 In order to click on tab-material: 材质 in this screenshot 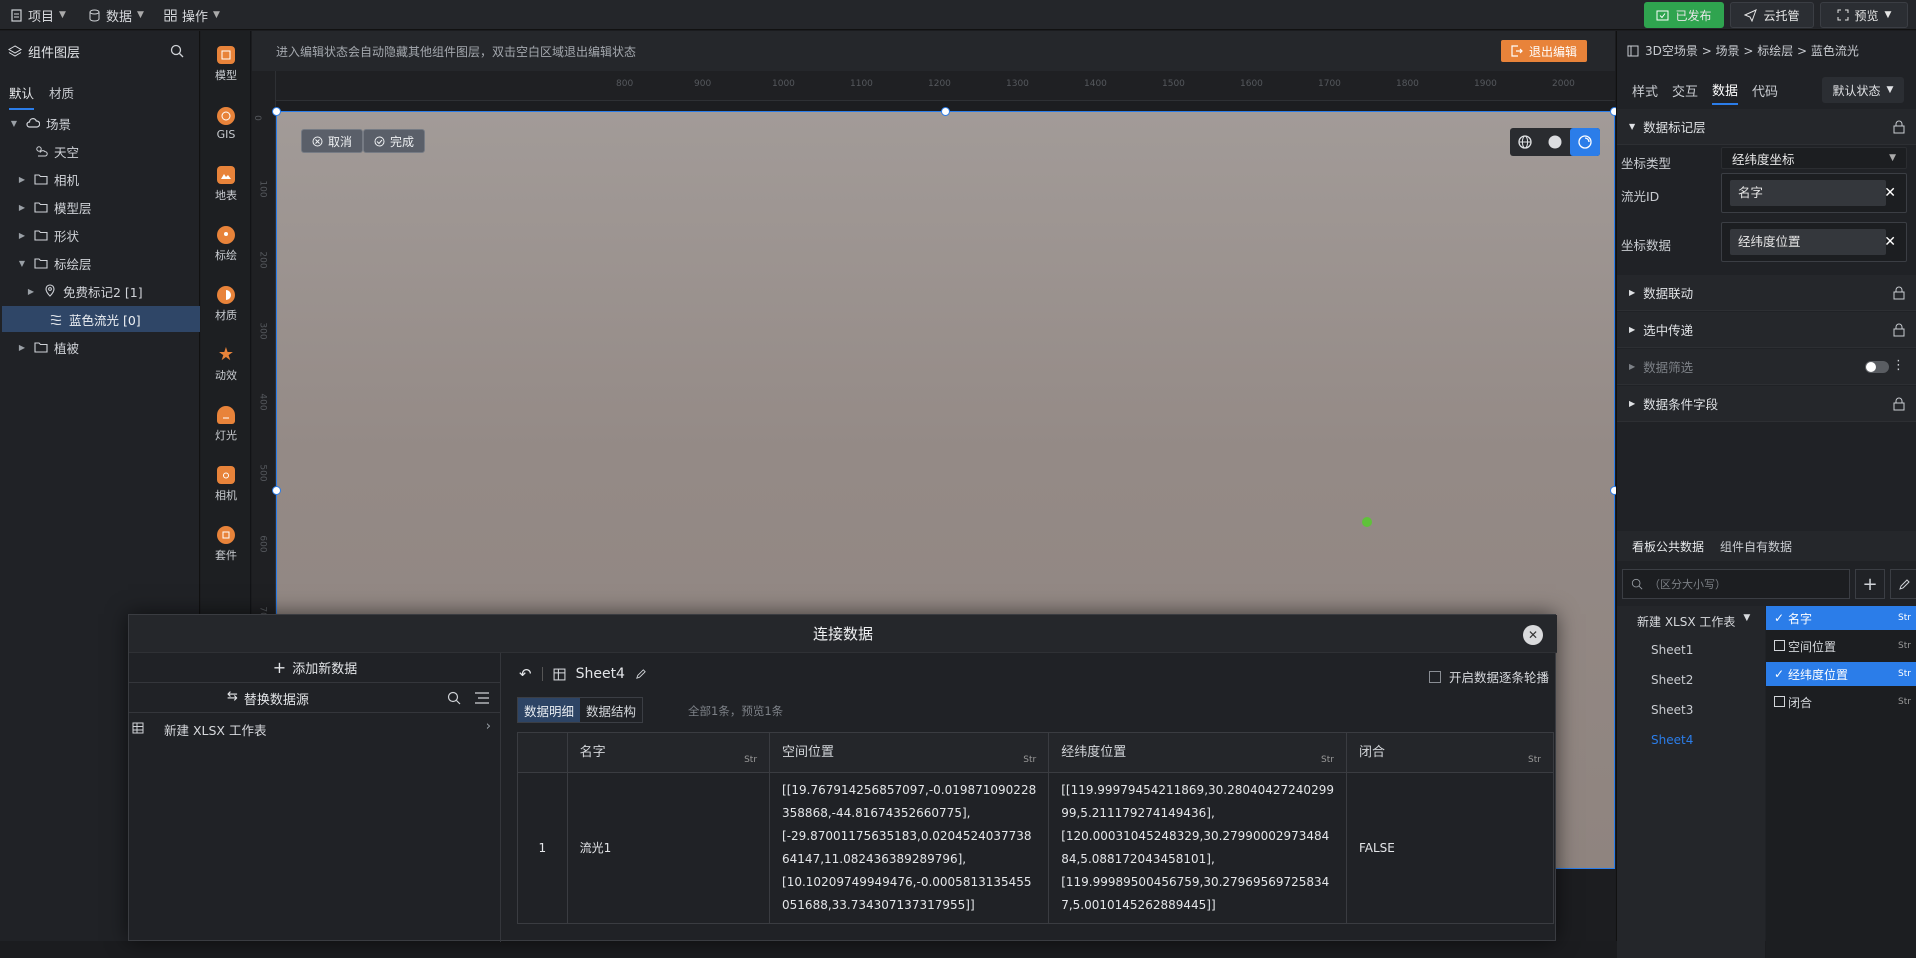, I will do `click(61, 92)`.